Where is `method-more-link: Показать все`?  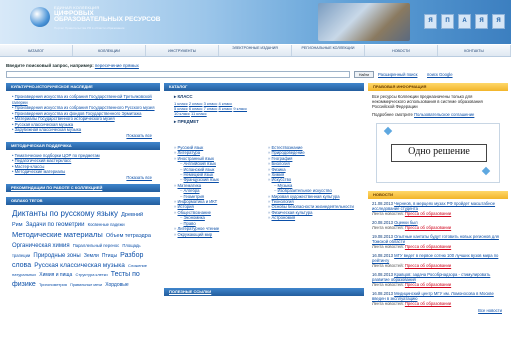 method-more-link: Показать все is located at coordinates (139, 177).